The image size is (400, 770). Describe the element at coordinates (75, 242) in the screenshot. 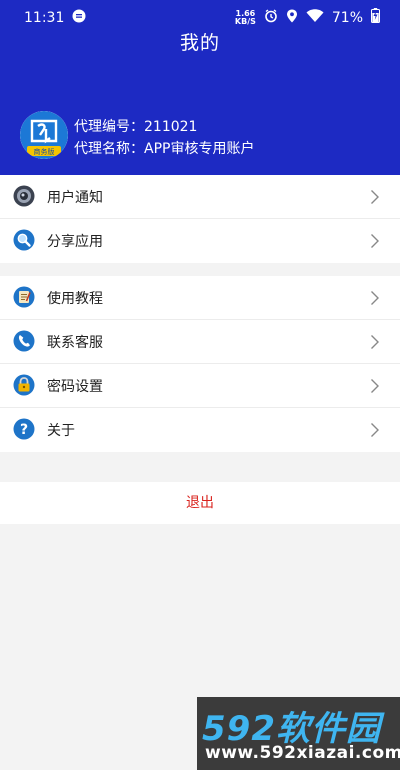

I see `menu-item-label: 分享应用` at that location.